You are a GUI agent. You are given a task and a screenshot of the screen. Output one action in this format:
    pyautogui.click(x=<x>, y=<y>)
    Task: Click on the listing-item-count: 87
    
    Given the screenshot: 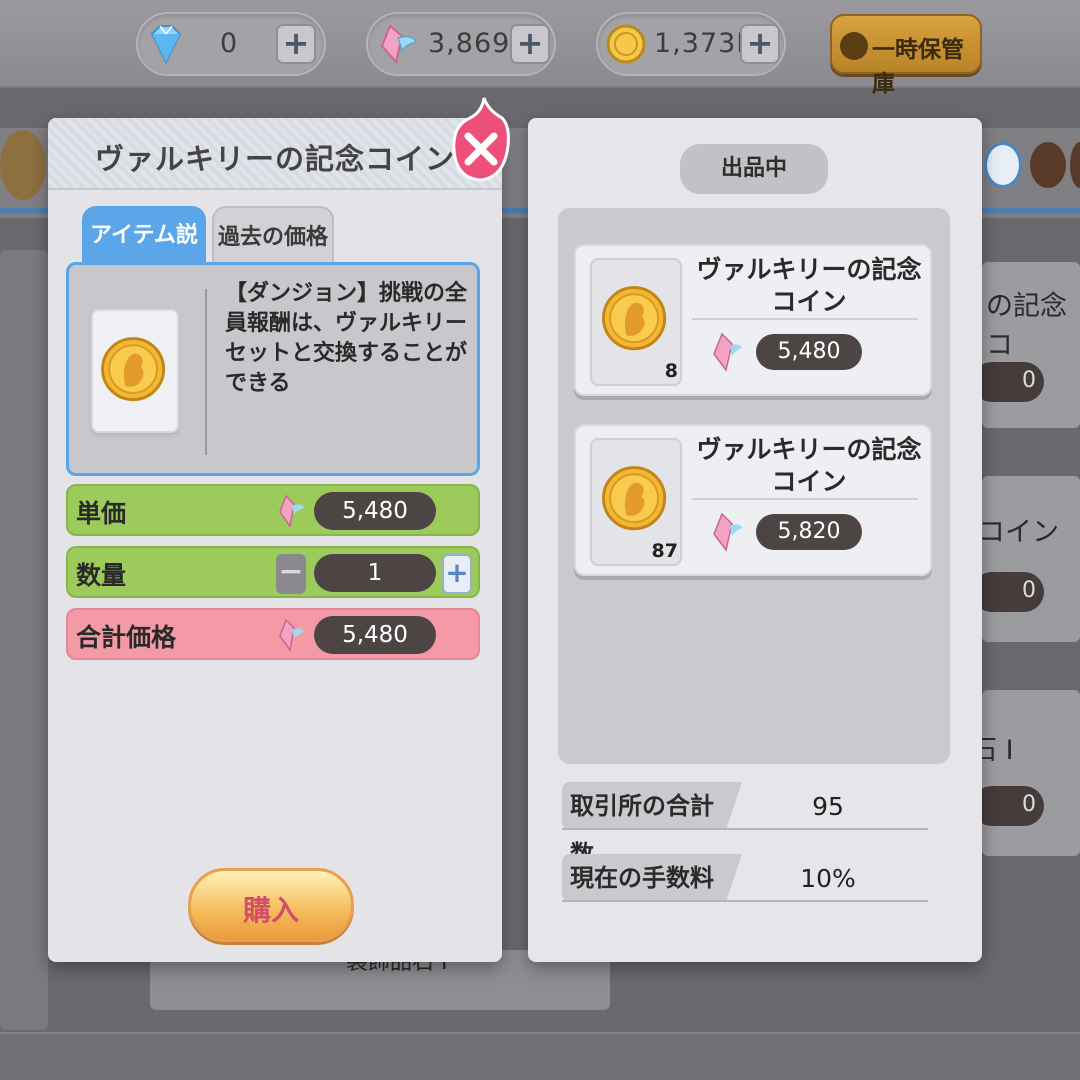 What is the action you would take?
    pyautogui.click(x=664, y=551)
    